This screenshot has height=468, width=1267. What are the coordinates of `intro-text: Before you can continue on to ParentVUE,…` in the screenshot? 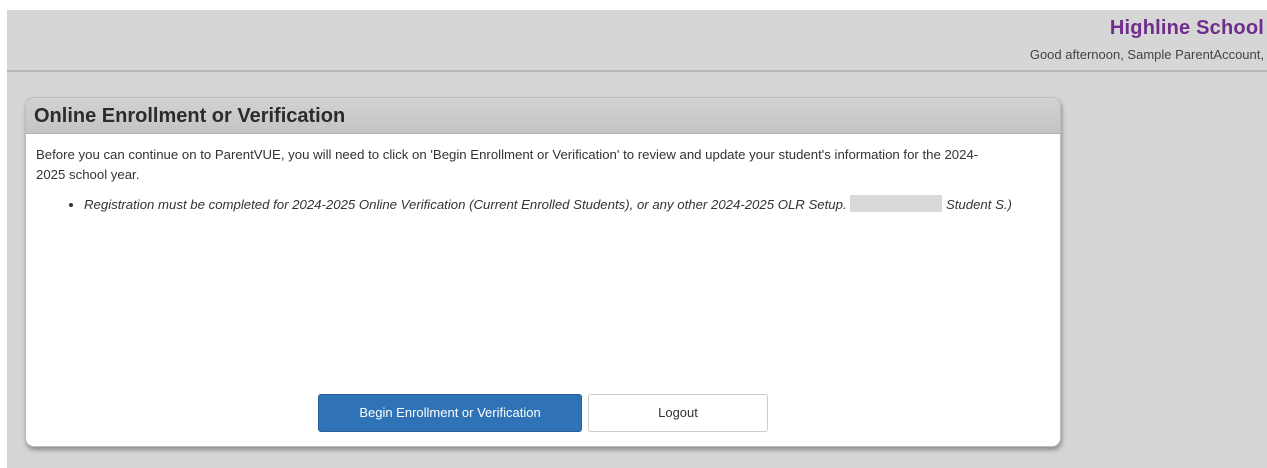 It's located at (507, 164).